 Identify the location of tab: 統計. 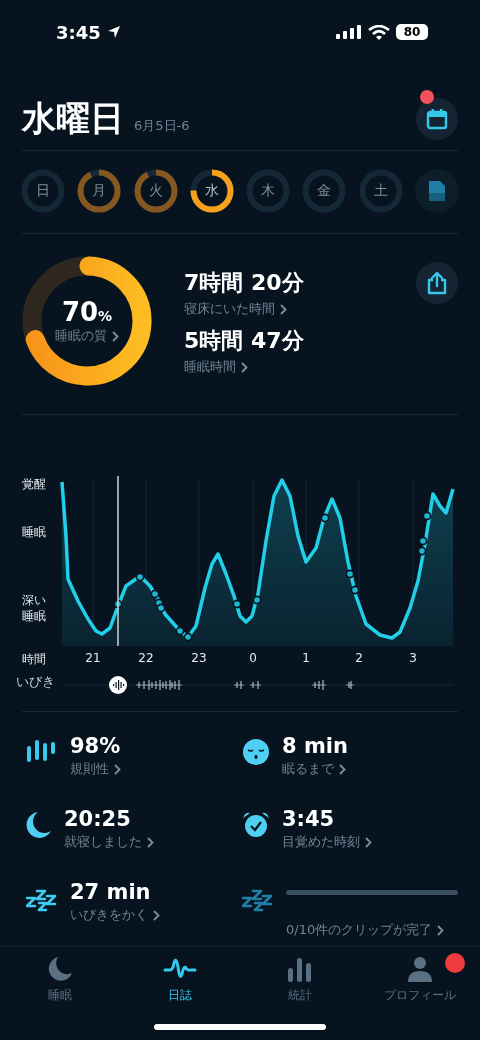
(300, 979).